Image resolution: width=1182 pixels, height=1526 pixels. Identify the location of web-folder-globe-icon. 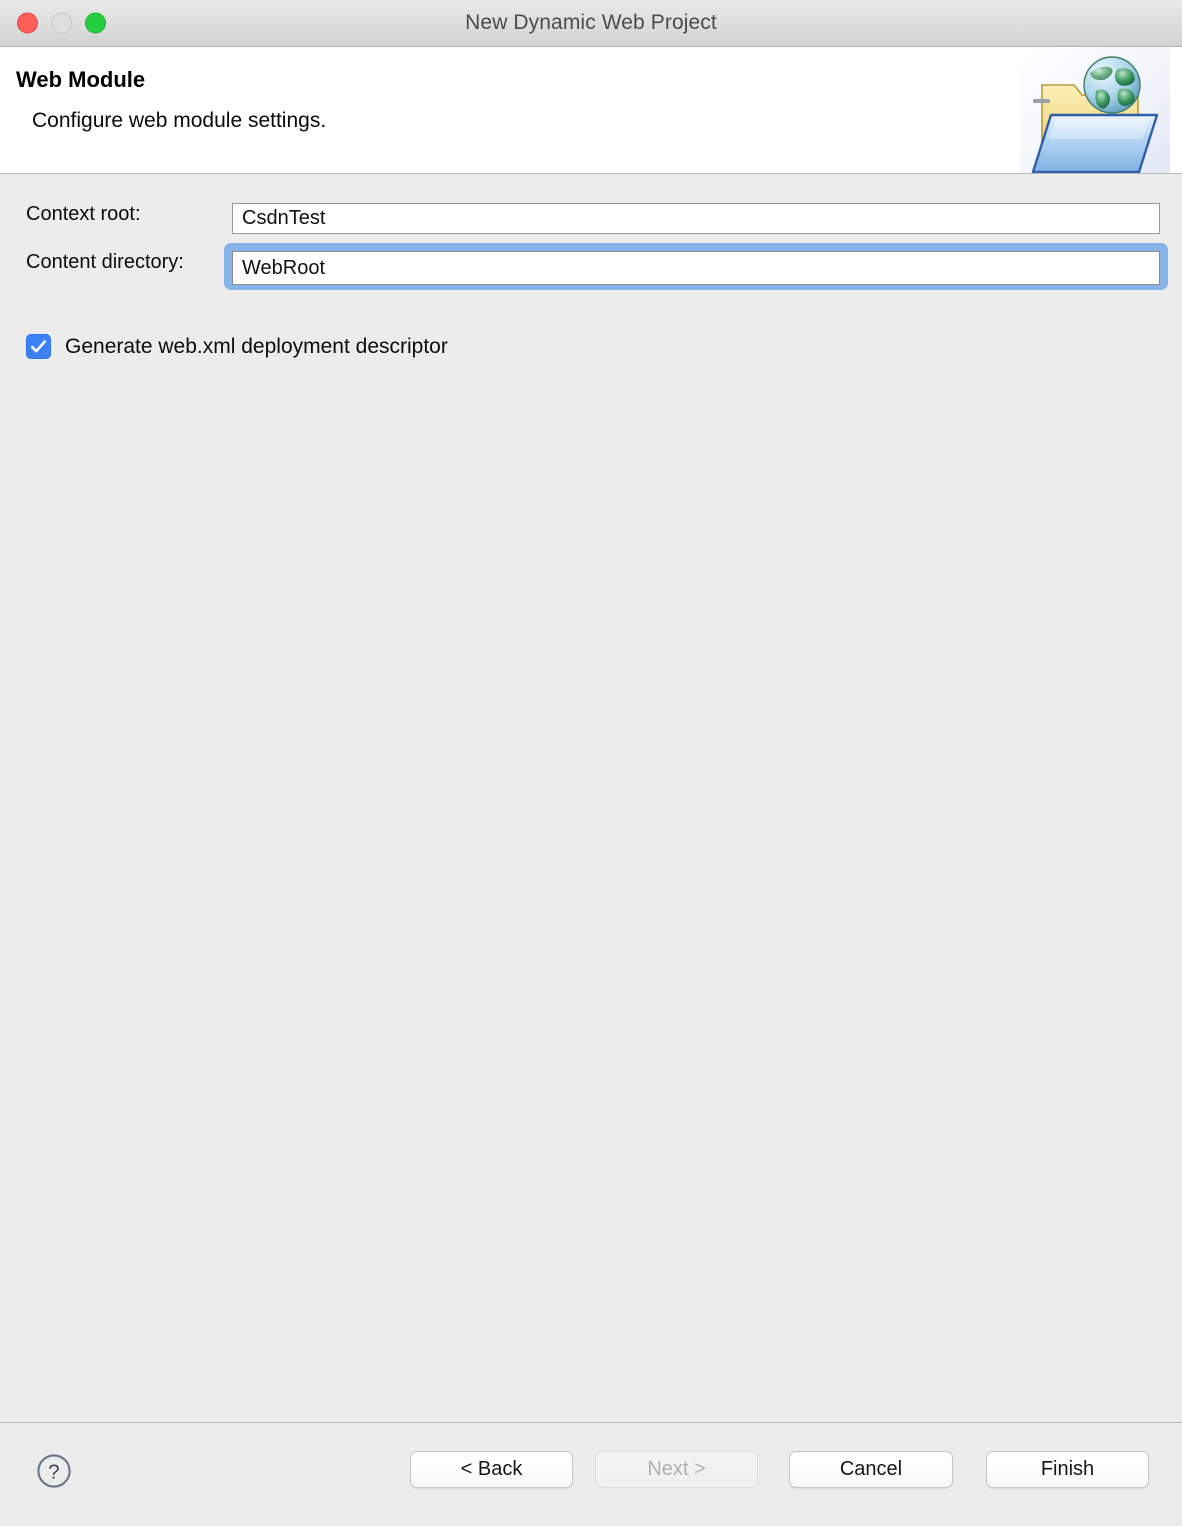
(1095, 110).